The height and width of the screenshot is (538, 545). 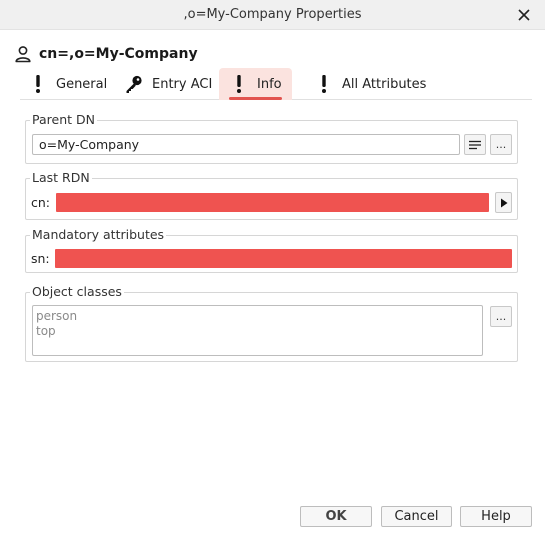 I want to click on key-icon, so click(x=134, y=84).